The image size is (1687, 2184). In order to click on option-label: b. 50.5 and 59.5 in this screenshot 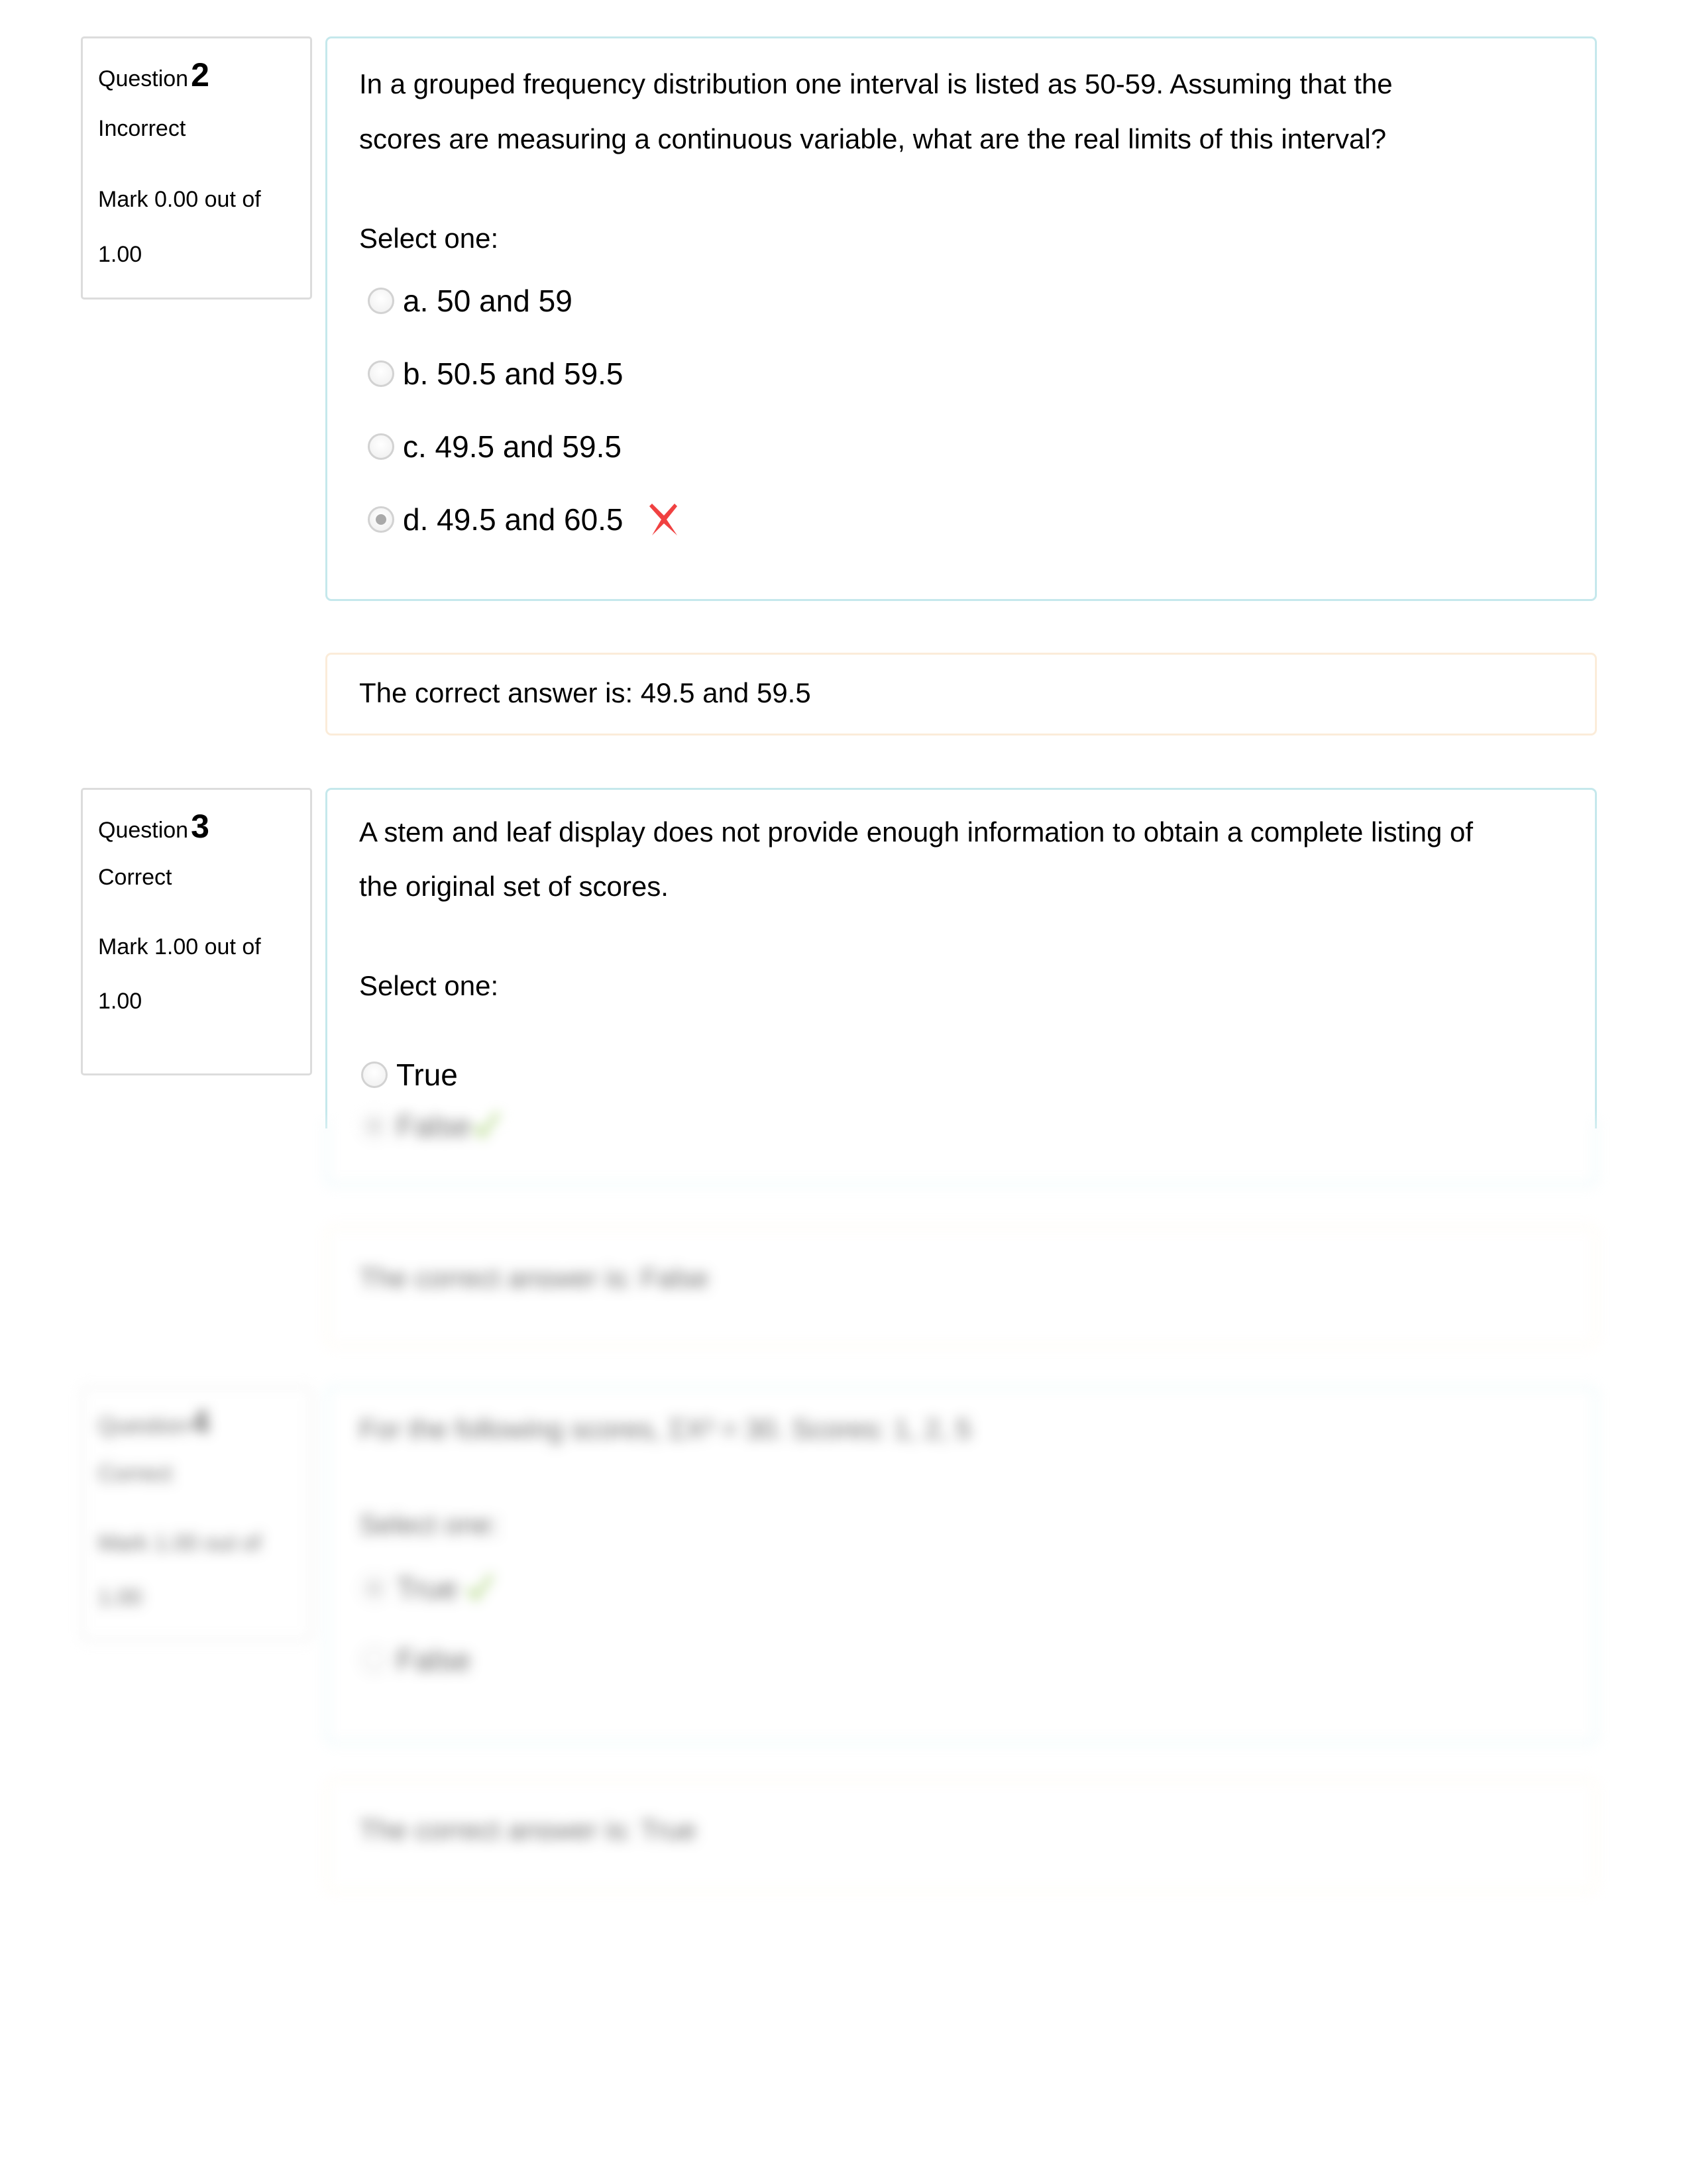, I will do `click(513, 374)`.